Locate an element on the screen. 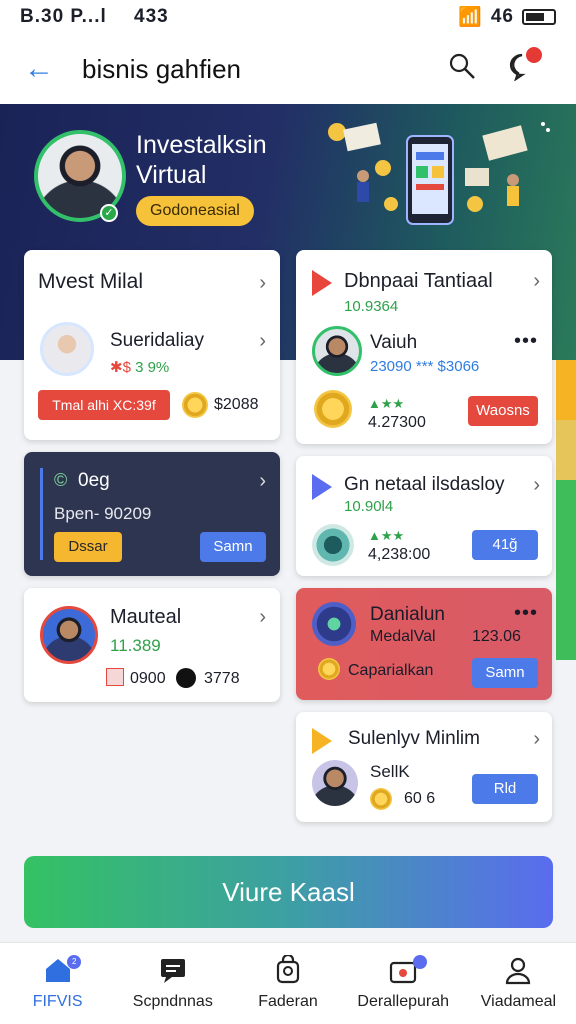 This screenshot has width=576, height=1024. status-bar: B.30 P...l 433 📶 46 is located at coordinates (288, 17).